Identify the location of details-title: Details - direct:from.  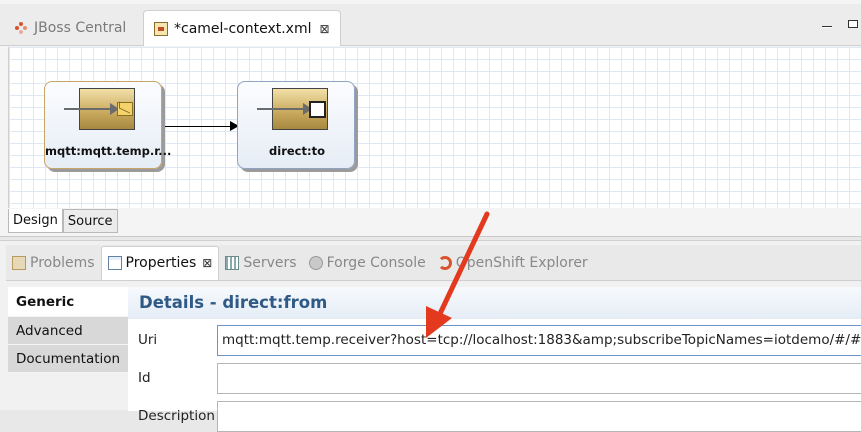
(494, 303).